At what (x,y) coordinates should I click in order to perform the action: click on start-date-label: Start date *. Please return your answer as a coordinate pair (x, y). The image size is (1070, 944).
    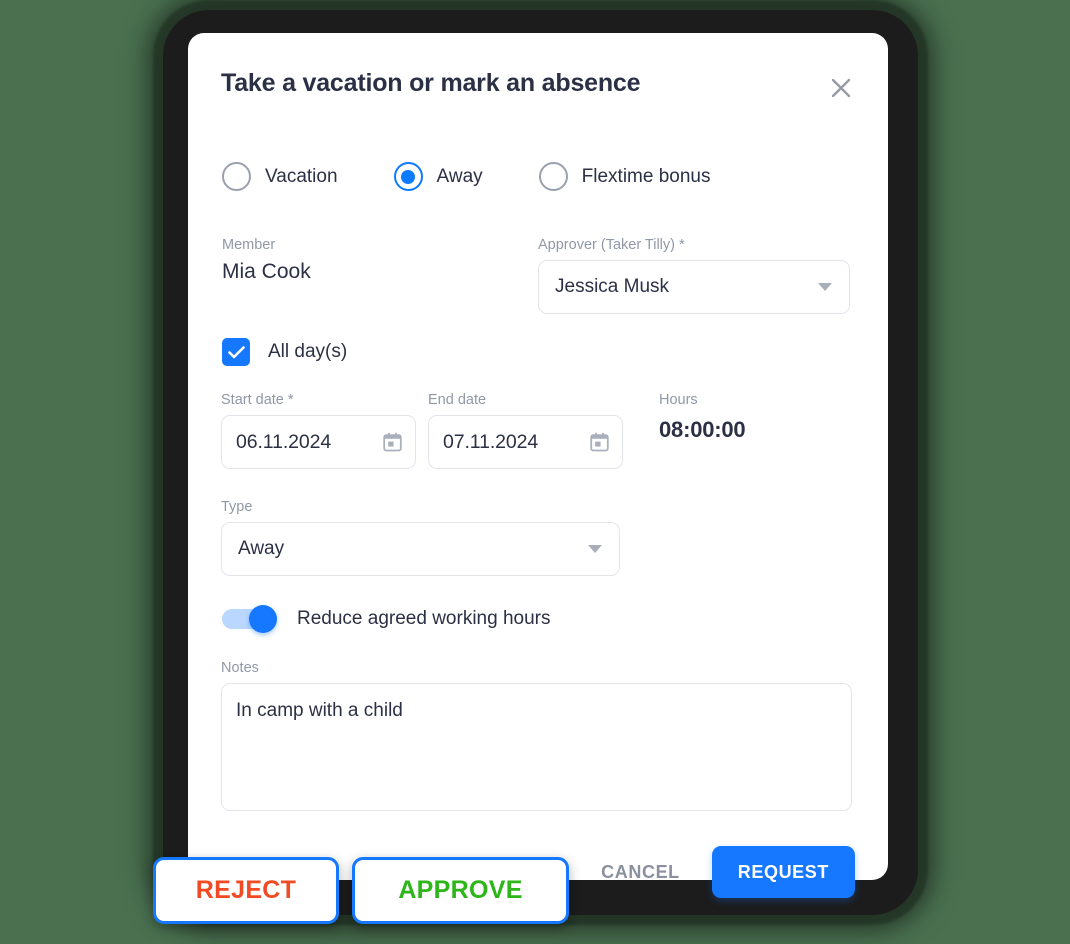
    Looking at the image, I should click on (257, 400).